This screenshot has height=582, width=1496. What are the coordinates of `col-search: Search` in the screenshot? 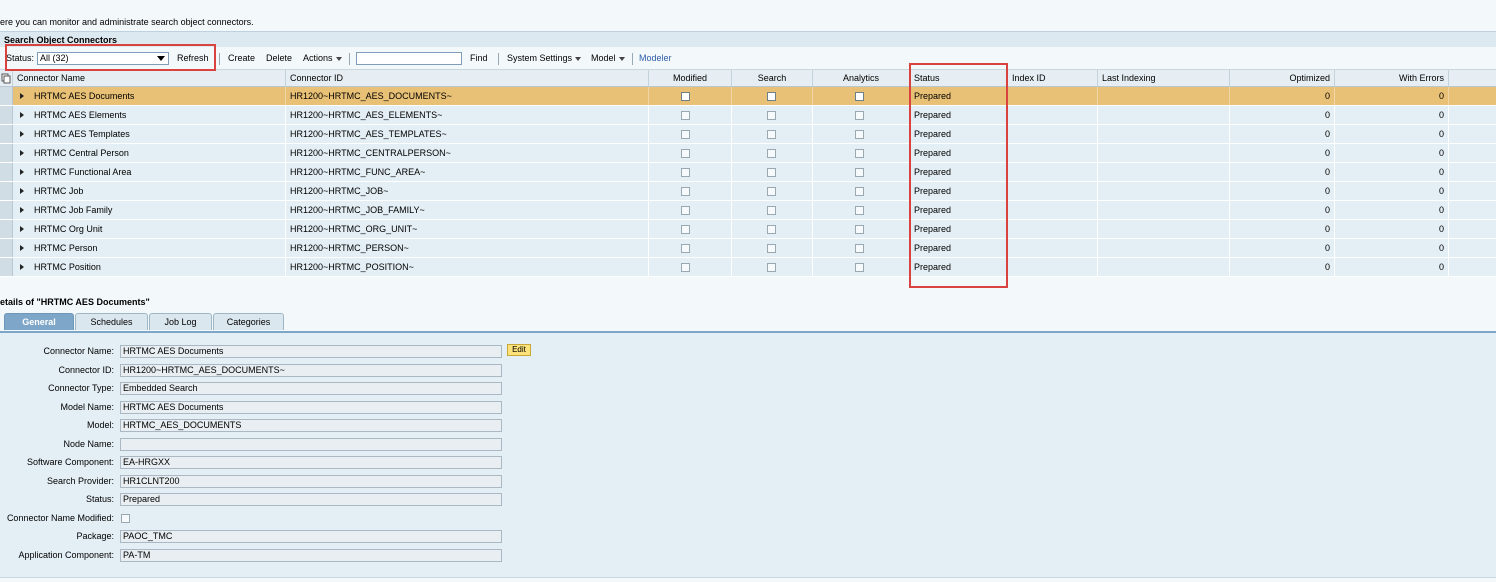 It's located at (772, 78).